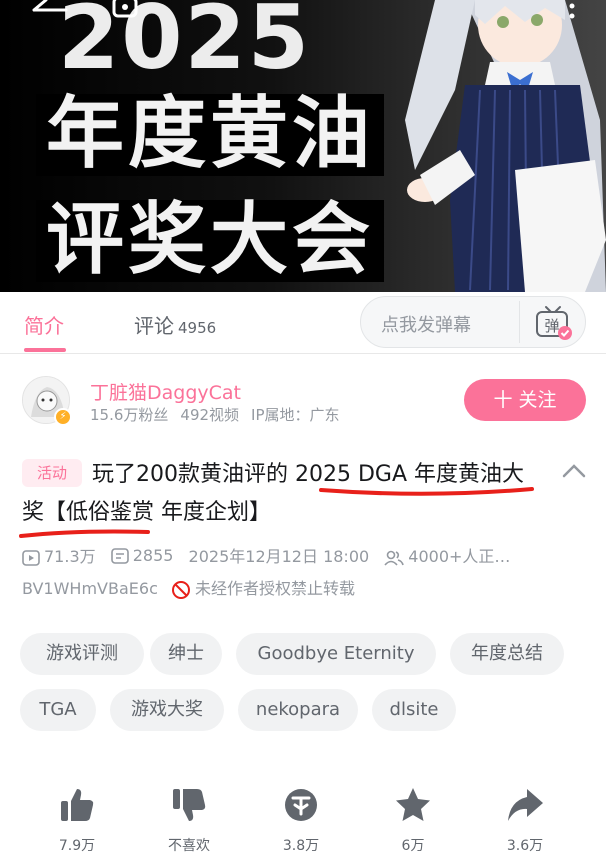 The width and height of the screenshot is (606, 866). I want to click on danmaku-count: 2855, so click(142, 555).